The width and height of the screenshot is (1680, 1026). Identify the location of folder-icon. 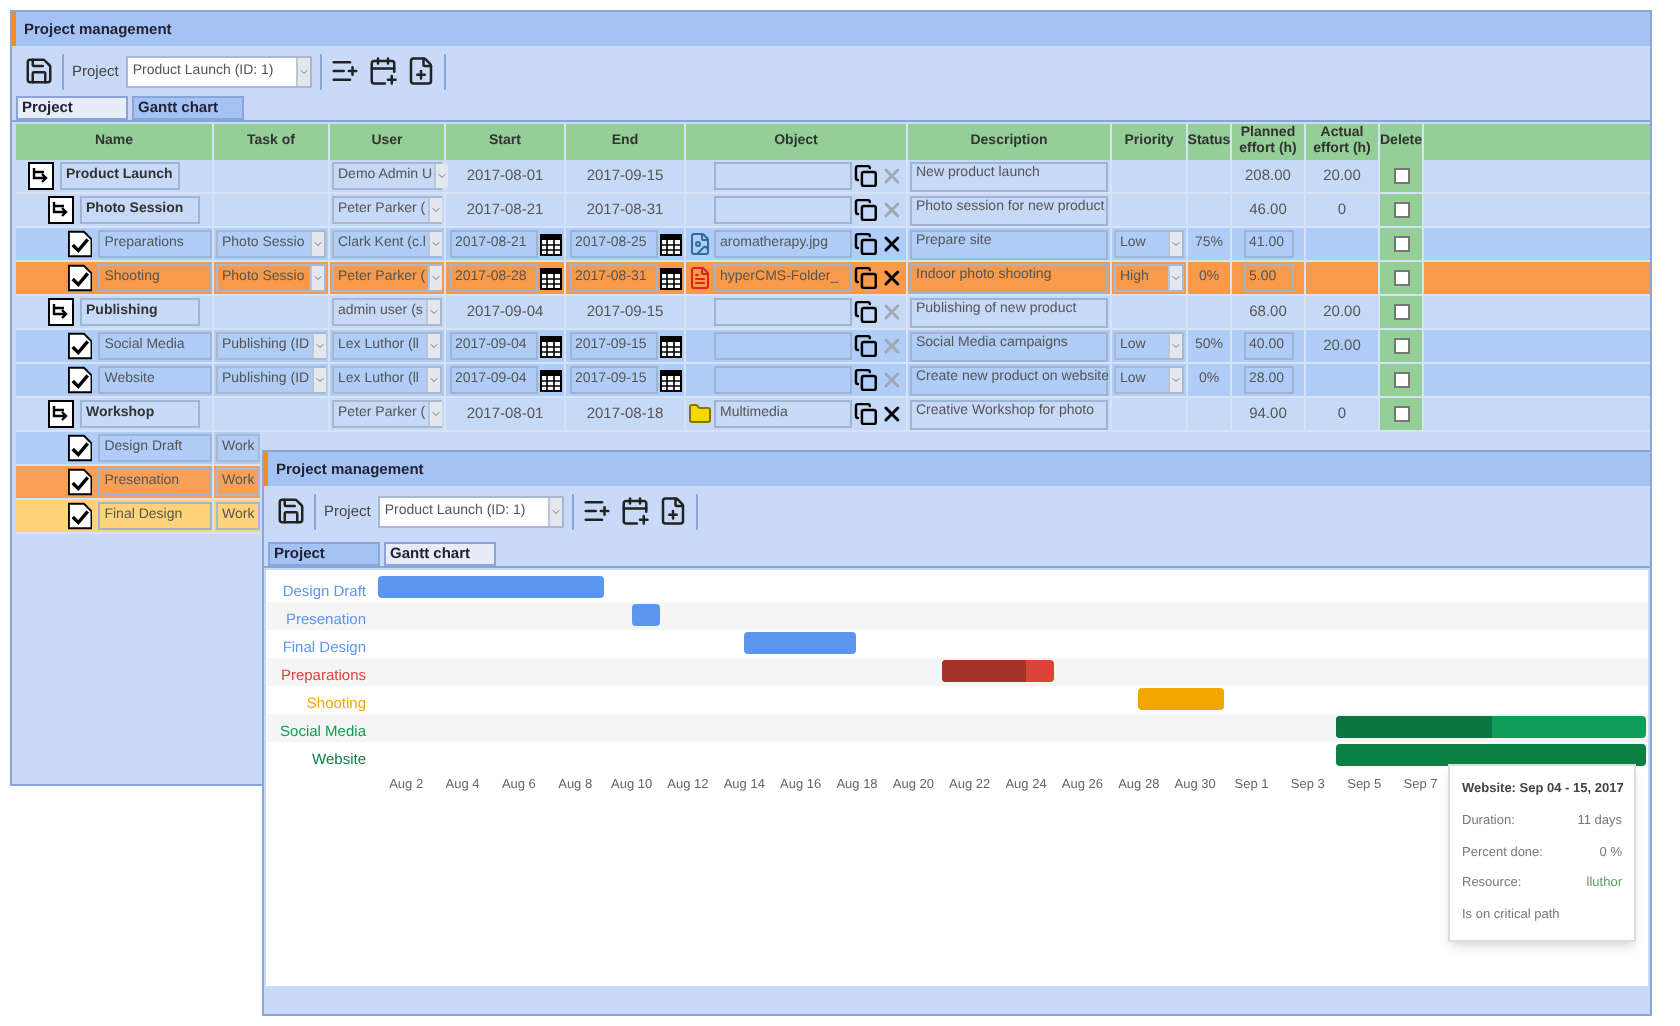
(700, 414).